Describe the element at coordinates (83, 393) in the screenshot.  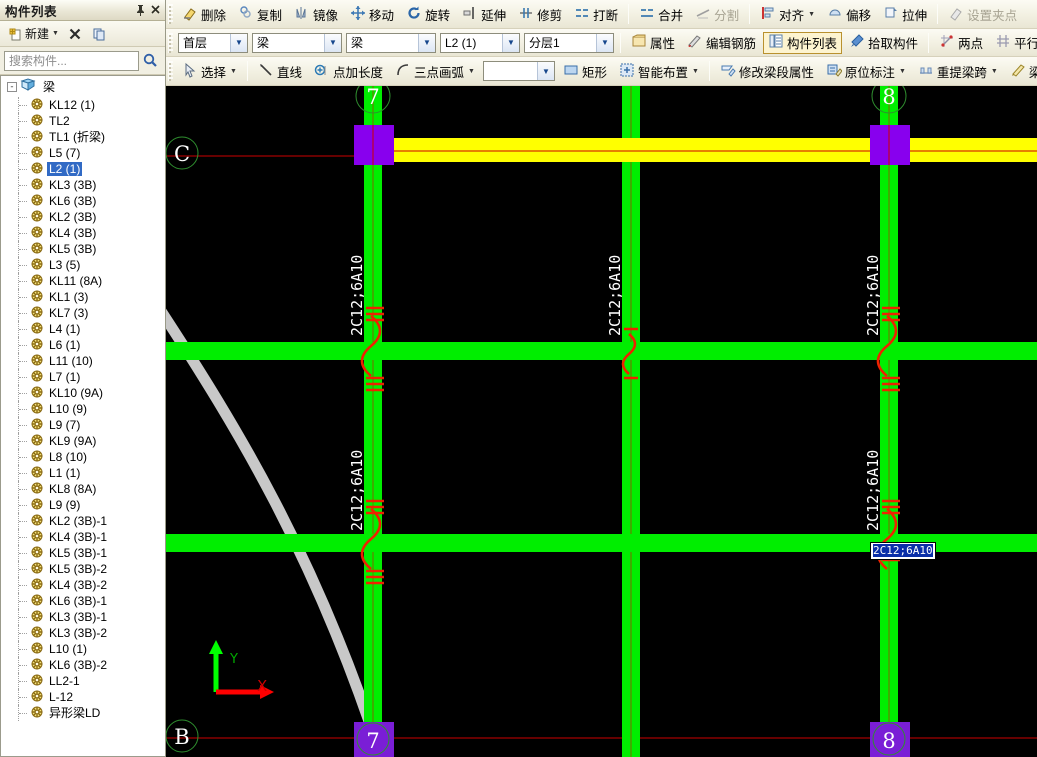
I see `tree-item: KL10 (9A)` at that location.